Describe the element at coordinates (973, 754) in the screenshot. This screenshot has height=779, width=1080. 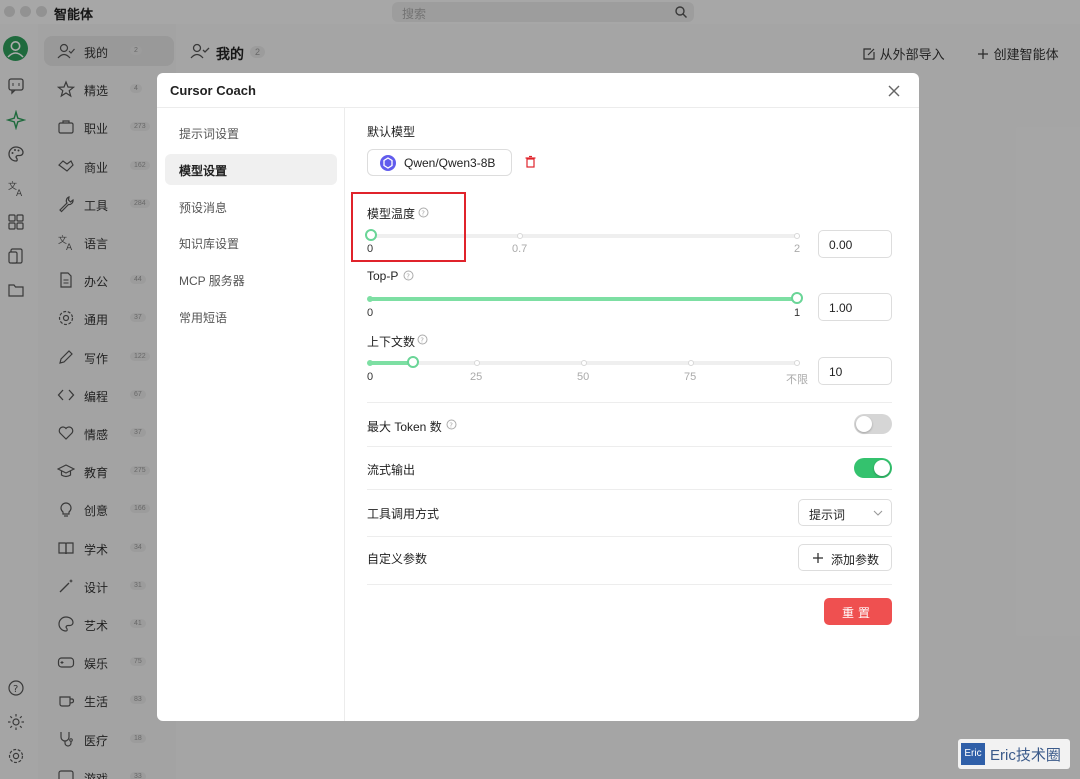
I see `watermark-badge: Eric` at that location.